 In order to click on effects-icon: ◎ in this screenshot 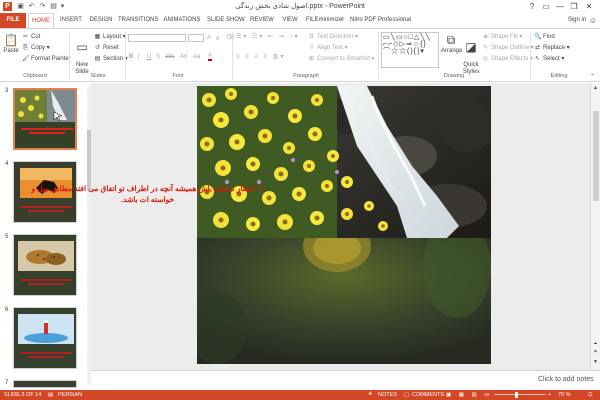, I will do `click(485, 59)`.